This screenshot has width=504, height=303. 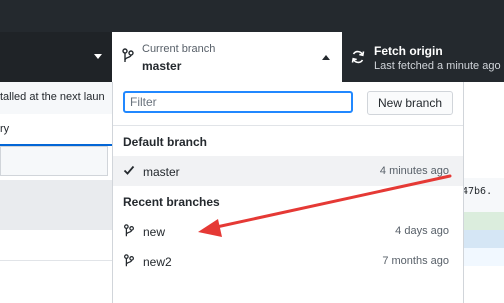 I want to click on fetch-title: Fetch origin, so click(x=408, y=51).